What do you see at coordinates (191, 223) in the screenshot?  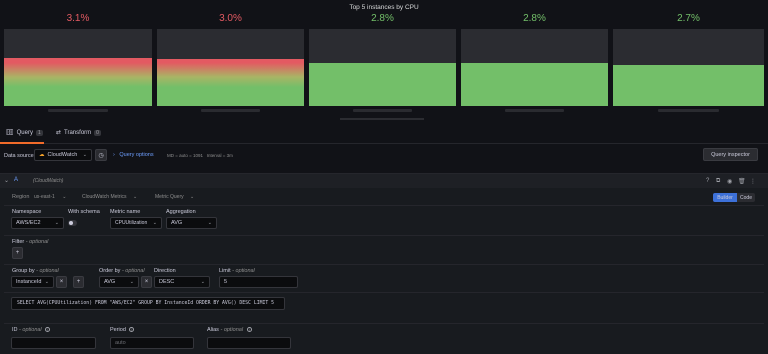 I see `aggregation-select: AVG ⌄` at bounding box center [191, 223].